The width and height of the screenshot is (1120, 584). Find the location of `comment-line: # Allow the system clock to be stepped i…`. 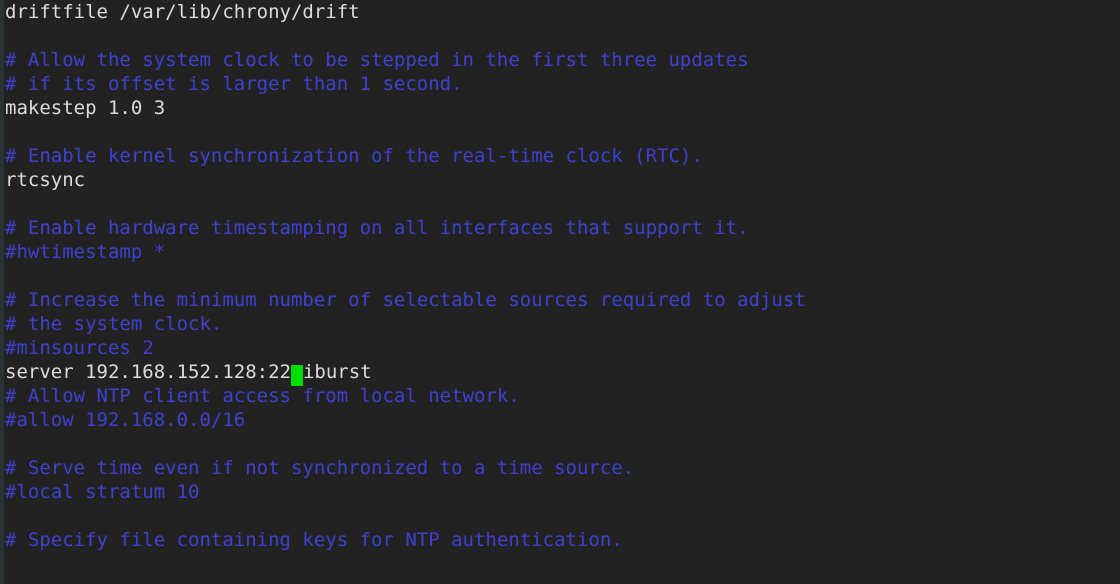

comment-line: # Allow the system clock to be stepped i… is located at coordinates (377, 60).